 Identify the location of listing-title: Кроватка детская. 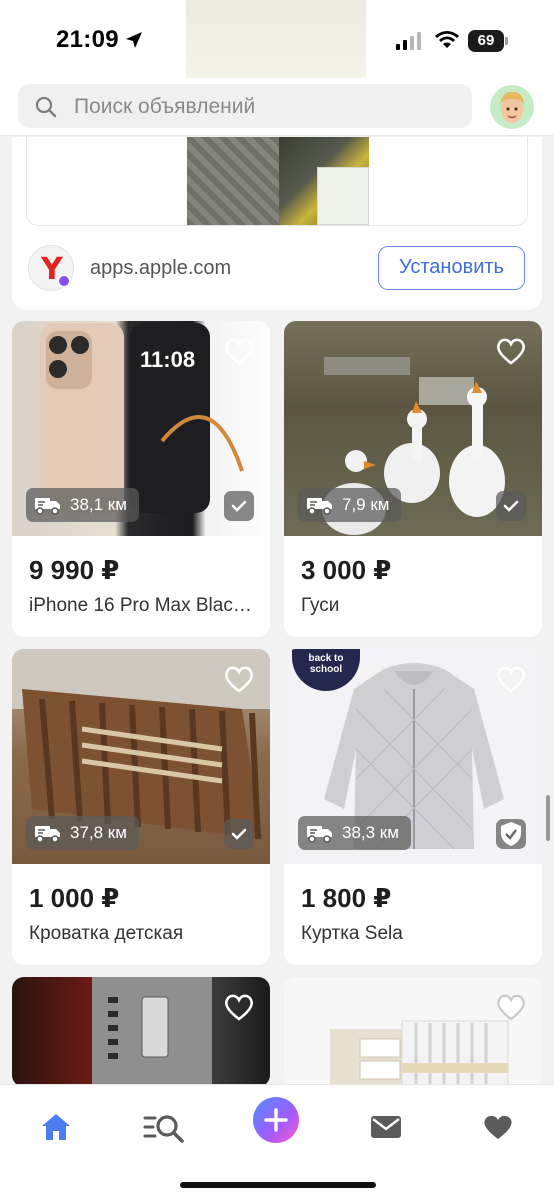
(106, 933).